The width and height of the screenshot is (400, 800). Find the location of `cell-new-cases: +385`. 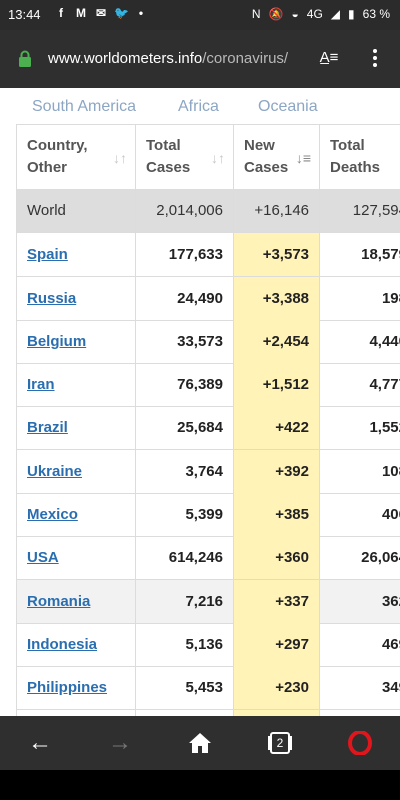

cell-new-cases: +385 is located at coordinates (277, 514).